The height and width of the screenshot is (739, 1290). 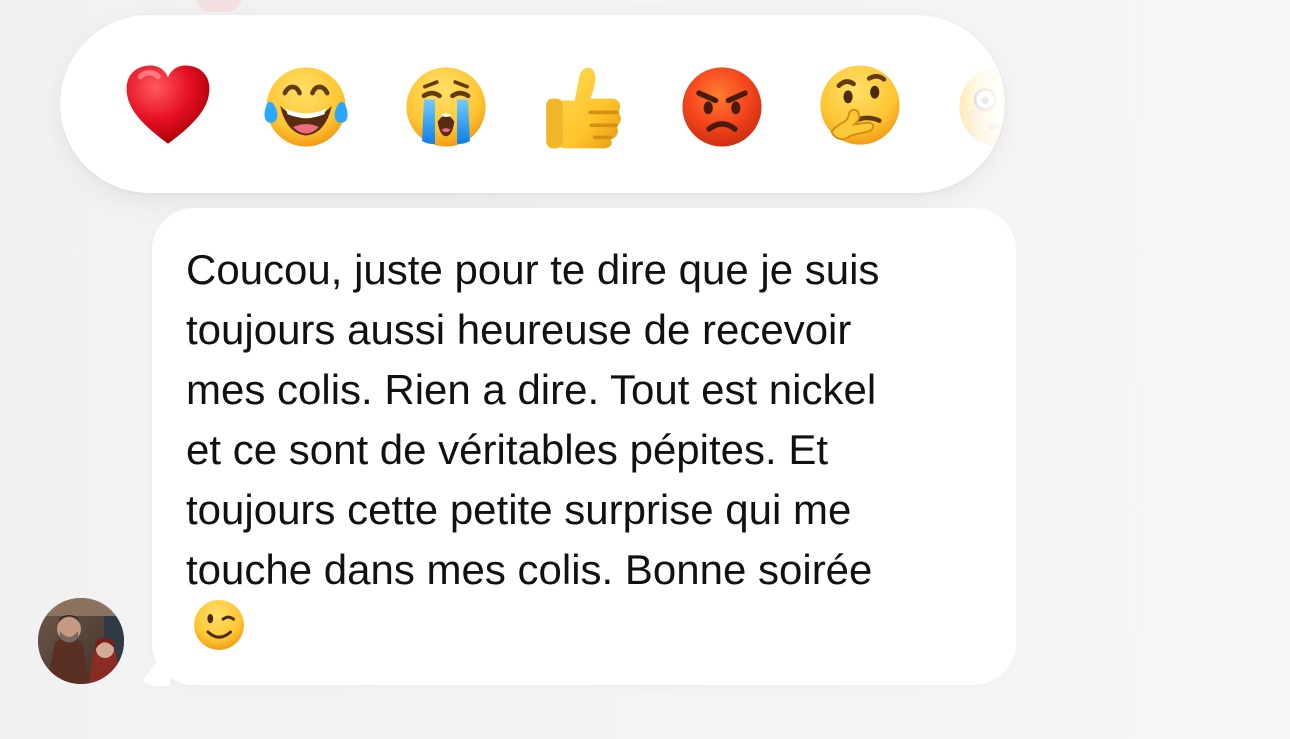 I want to click on red-heart-icon, so click(x=168, y=106).